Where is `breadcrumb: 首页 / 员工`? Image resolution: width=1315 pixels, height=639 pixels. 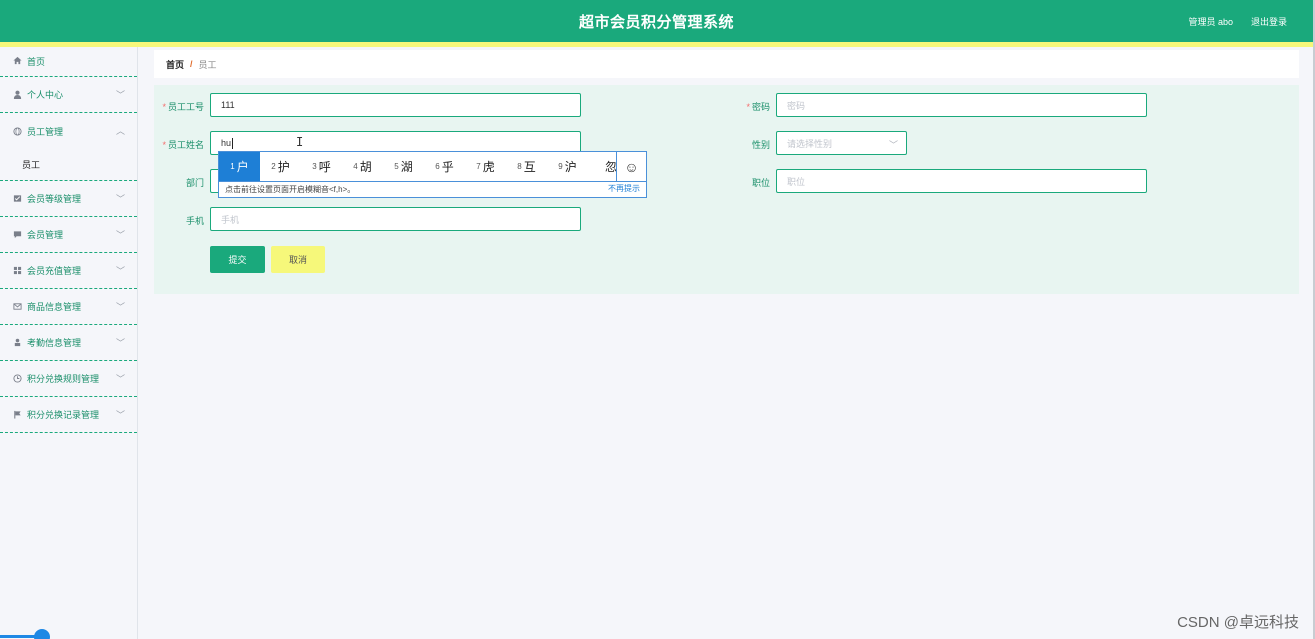
breadcrumb: 首页 / 员工 is located at coordinates (726, 64).